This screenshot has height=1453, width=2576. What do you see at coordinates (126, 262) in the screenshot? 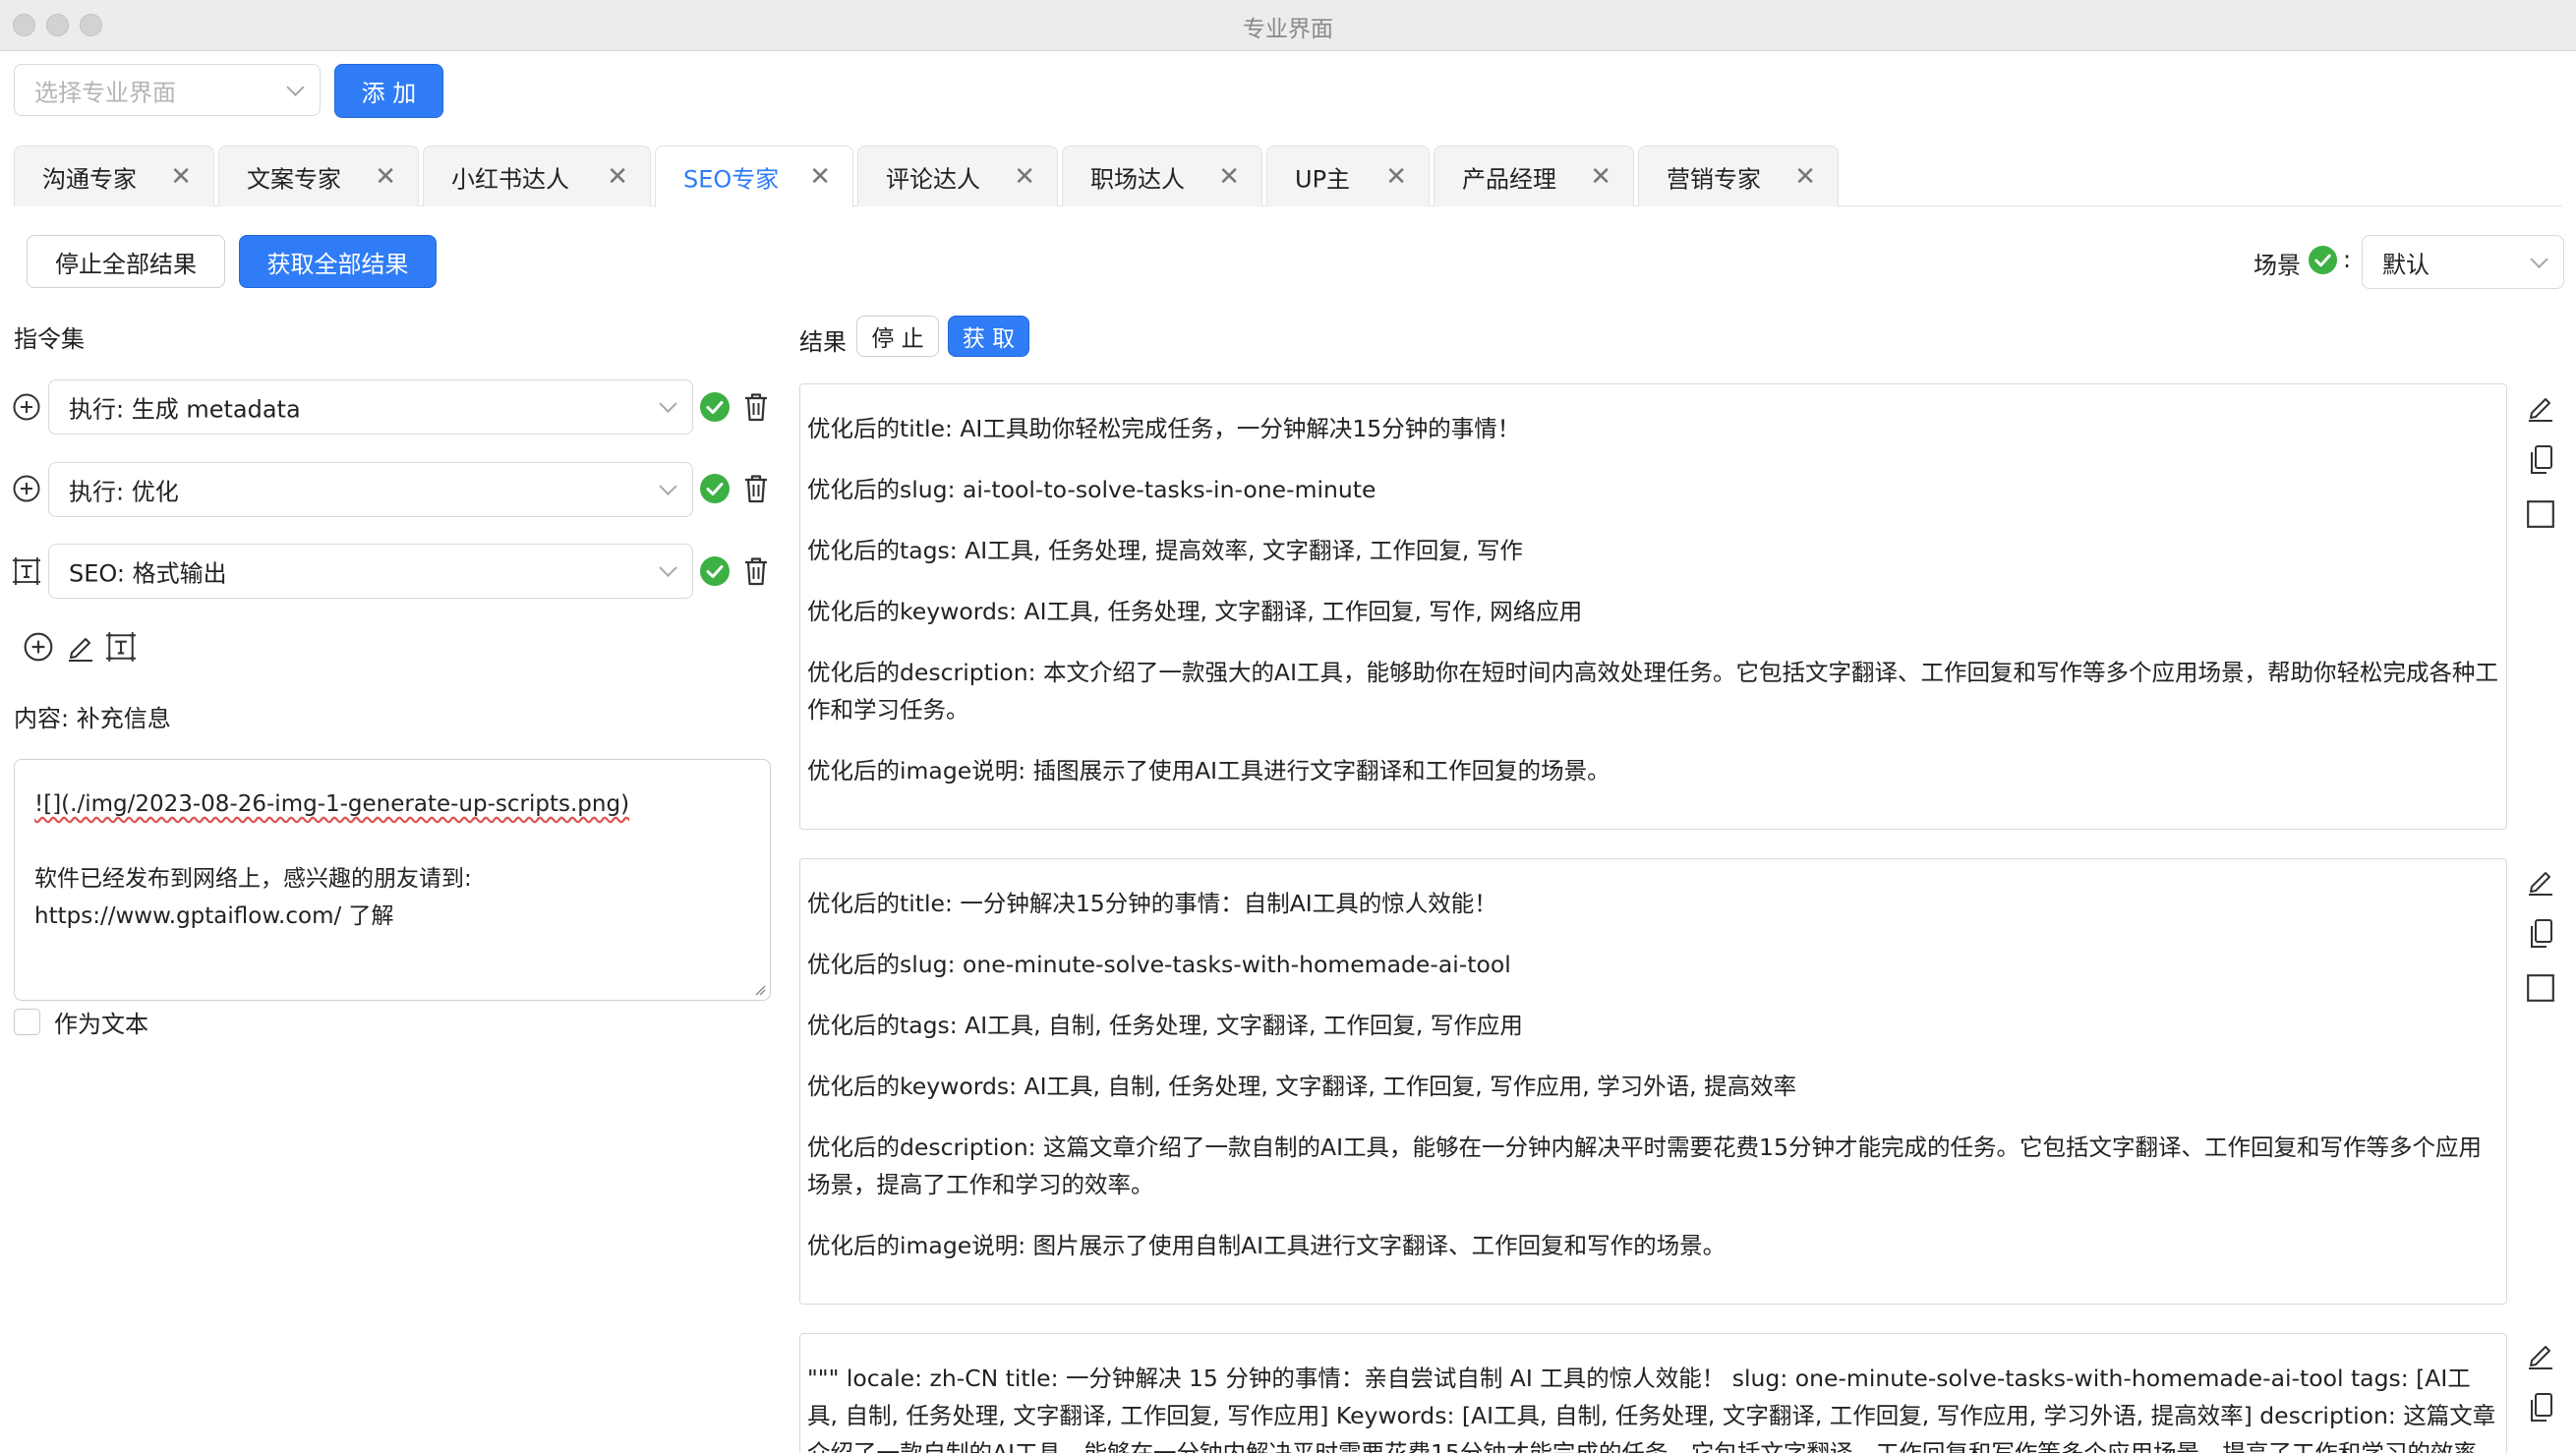
I see `stop-all-results-button: 停止全部结果` at bounding box center [126, 262].